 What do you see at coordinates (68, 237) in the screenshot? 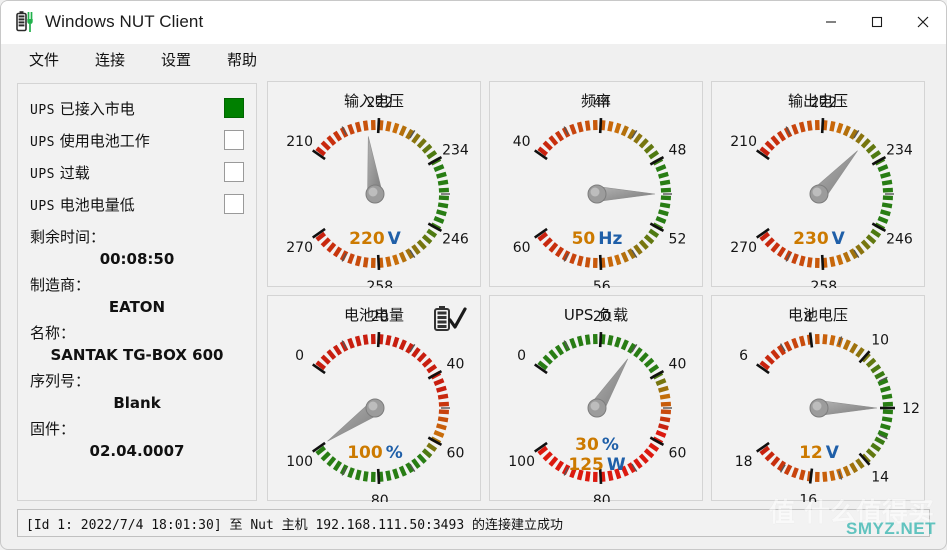
I see `label-runtime: 剩余时间：` at bounding box center [68, 237].